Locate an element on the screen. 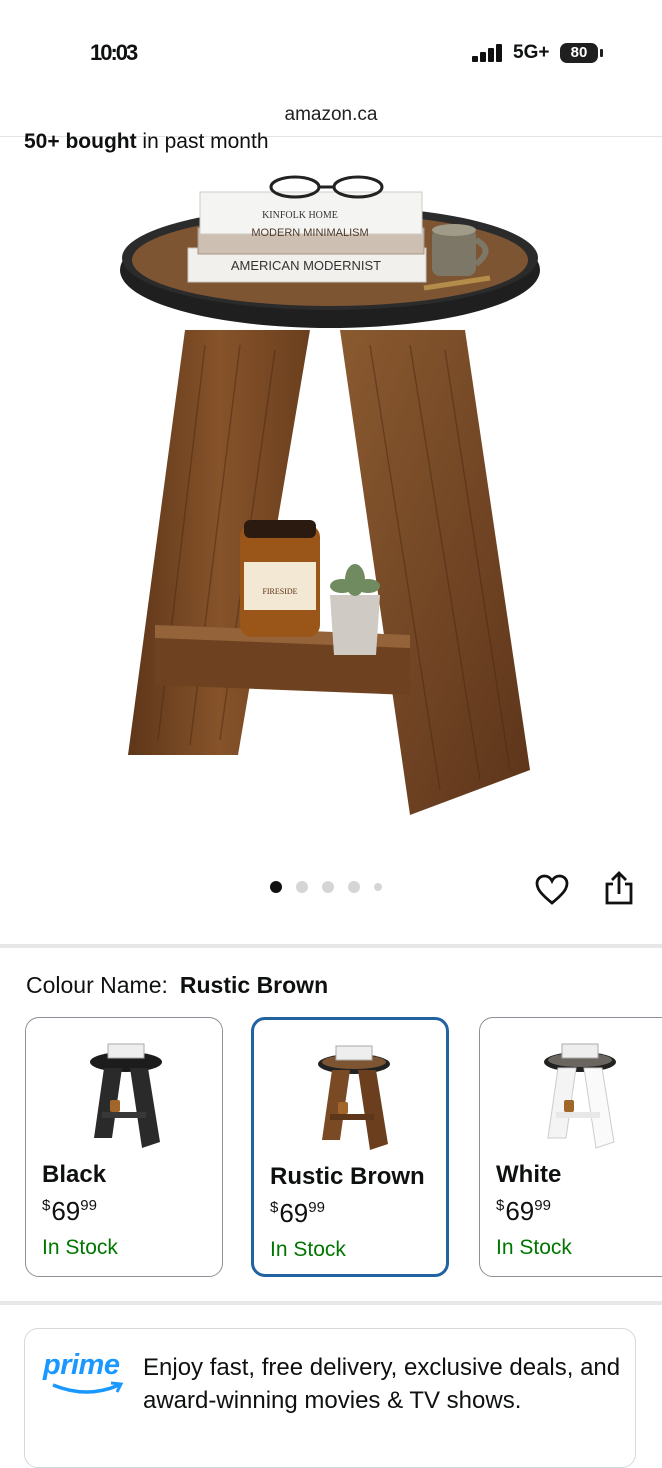 This screenshot has height=1468, width=662. colour-option-white: White $6999 In Stock is located at coordinates (570, 1147).